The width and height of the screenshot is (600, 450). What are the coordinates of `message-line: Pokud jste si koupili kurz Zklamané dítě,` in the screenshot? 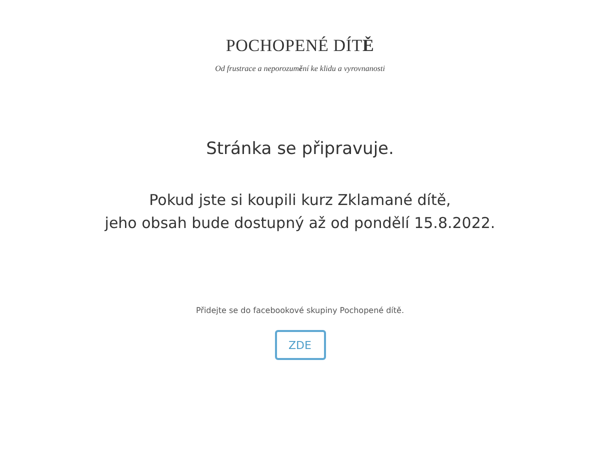 It's located at (300, 200).